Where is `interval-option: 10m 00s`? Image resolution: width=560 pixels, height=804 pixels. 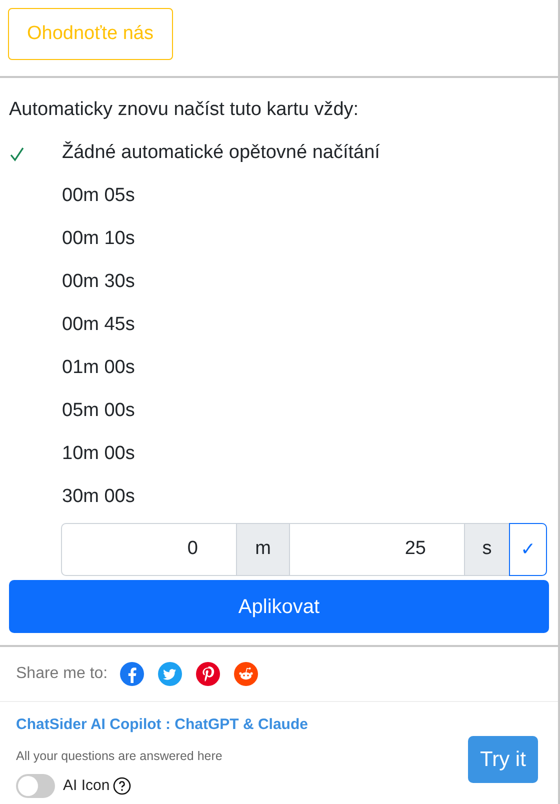 interval-option: 10m 00s is located at coordinates (279, 454).